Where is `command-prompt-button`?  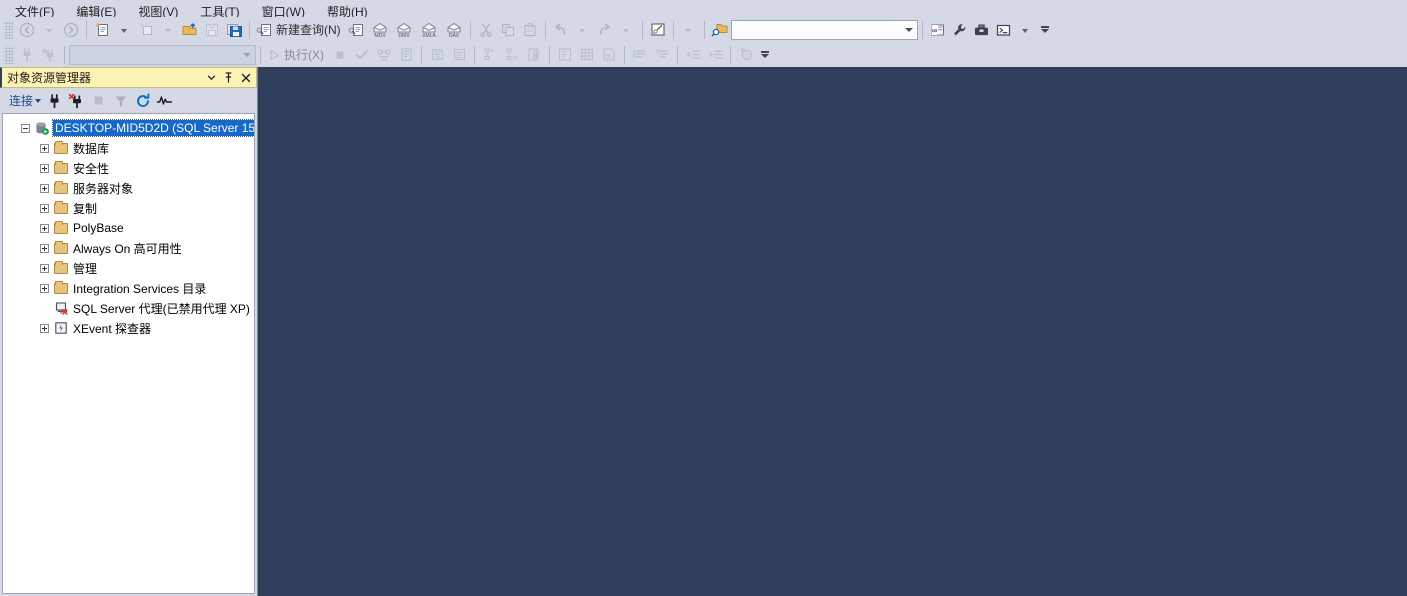
command-prompt-button is located at coordinates (1004, 30).